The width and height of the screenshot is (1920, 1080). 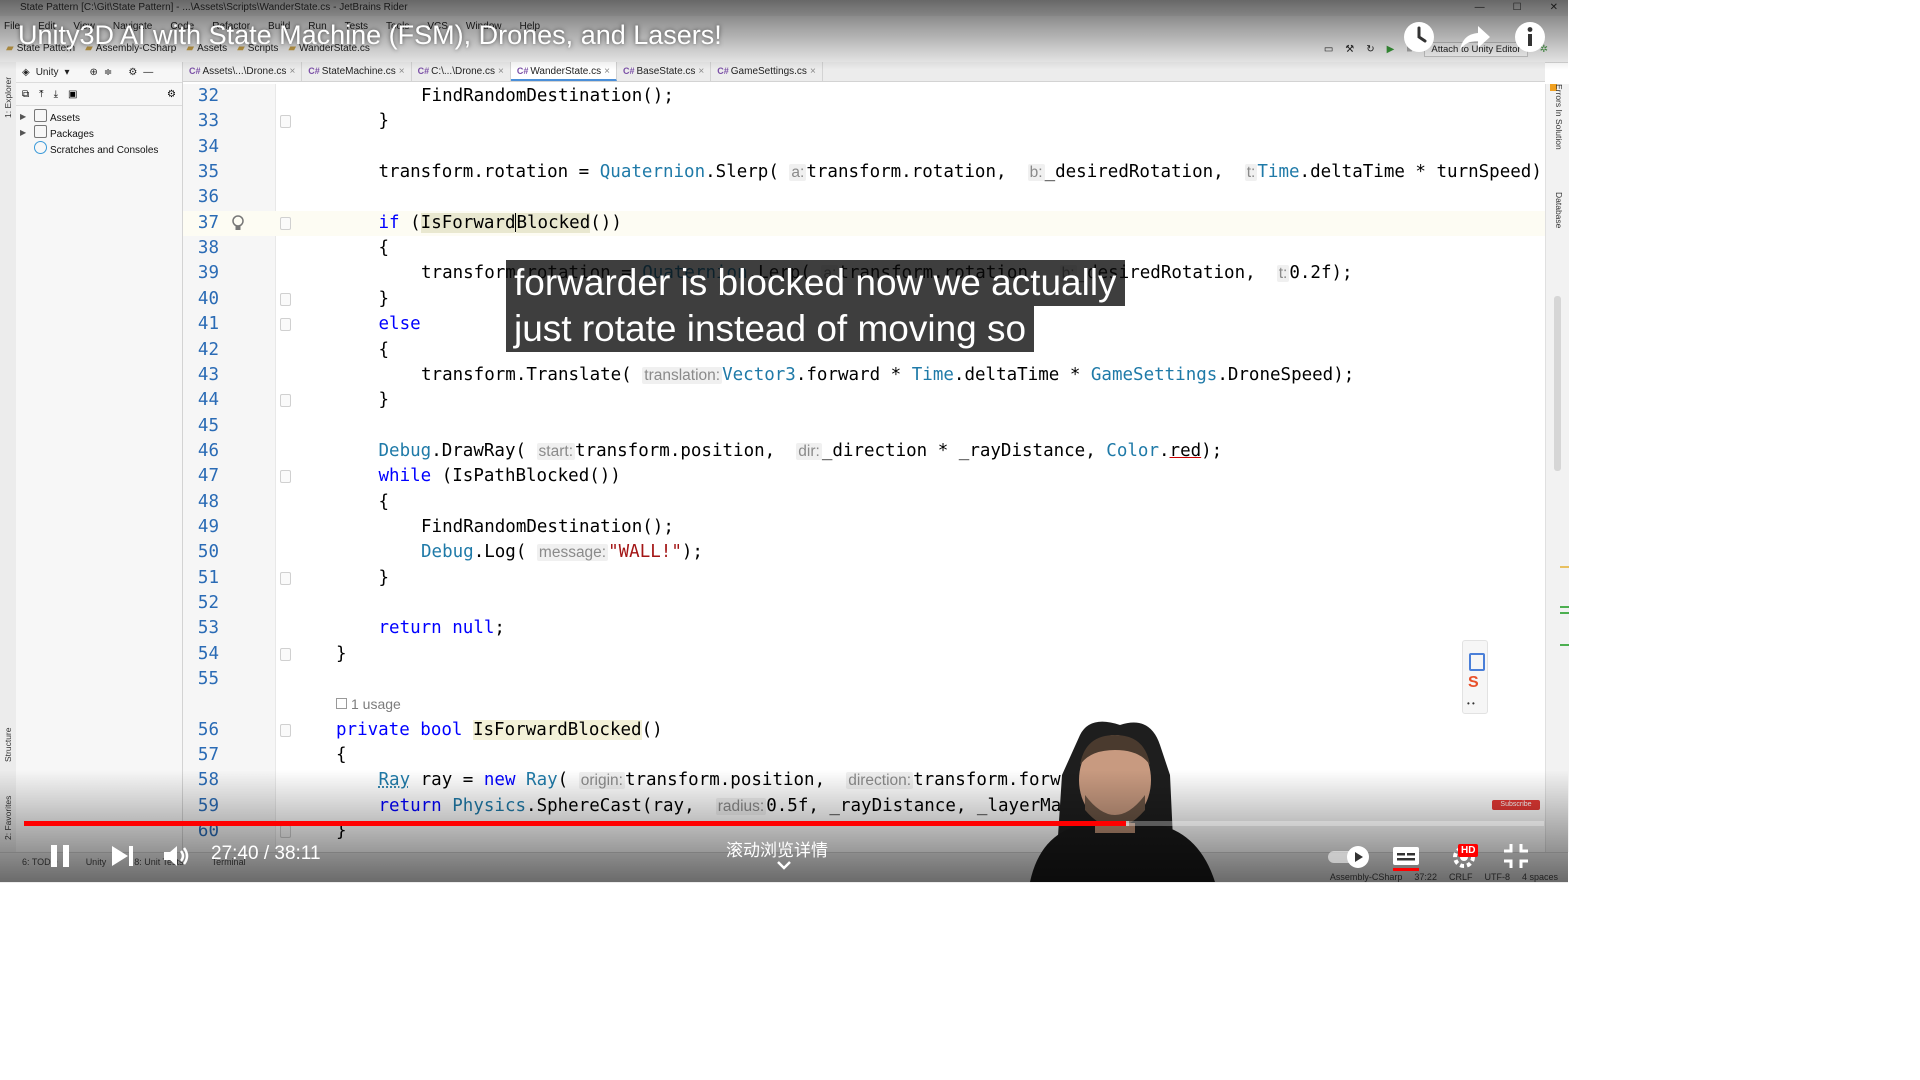 What do you see at coordinates (47, 72) in the screenshot?
I see `explorer-view-dropdown: Unity` at bounding box center [47, 72].